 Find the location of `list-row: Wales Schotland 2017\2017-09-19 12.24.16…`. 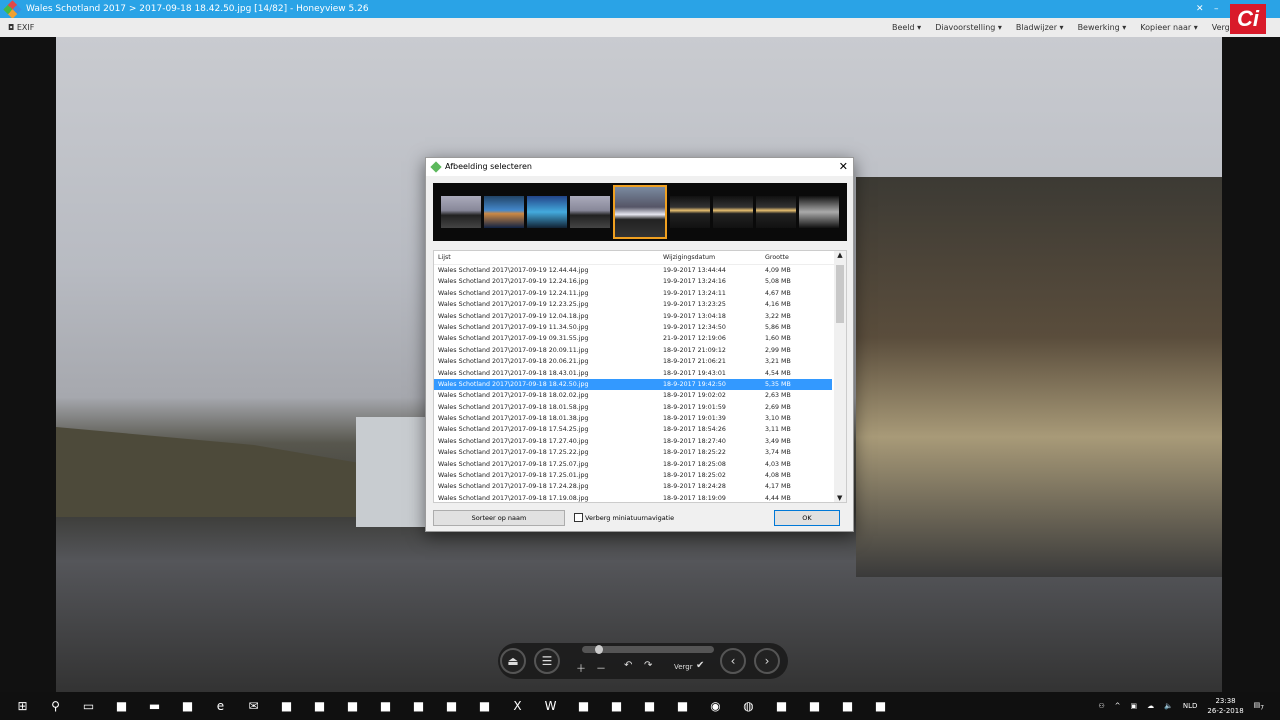

list-row: Wales Schotland 2017\2017-09-19 12.24.16… is located at coordinates (633, 281).